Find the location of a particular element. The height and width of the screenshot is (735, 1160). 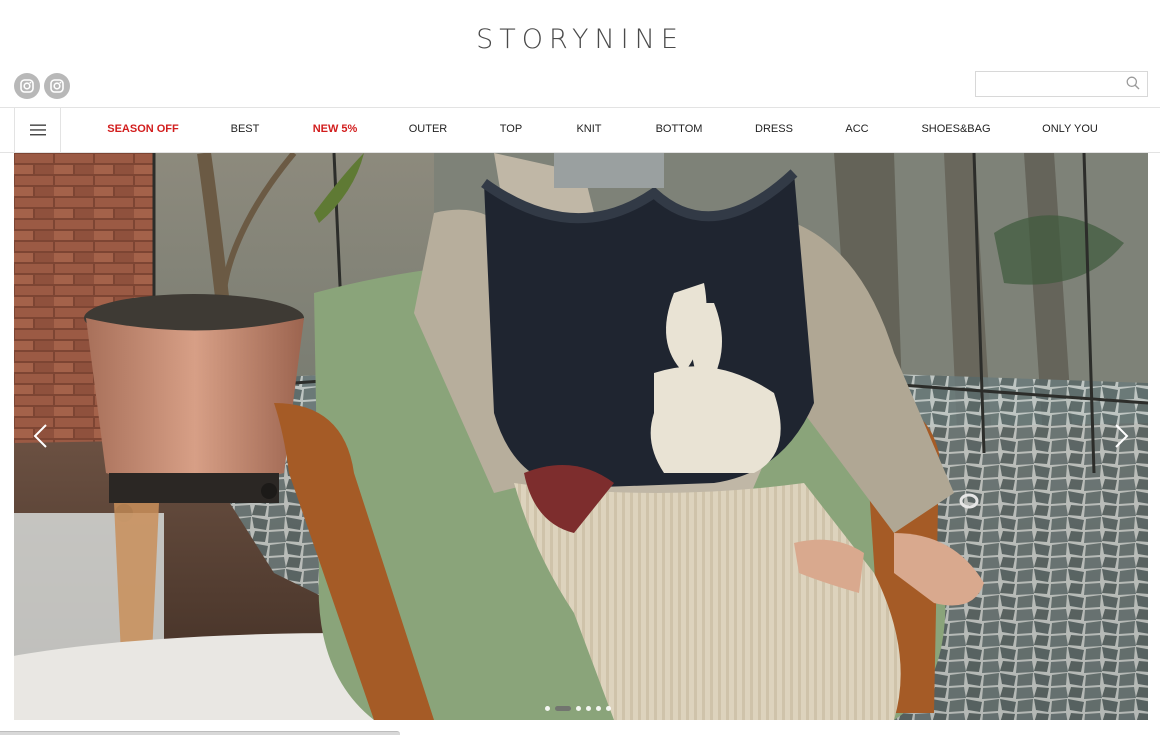

prev-slide-button is located at coordinates (41, 436).